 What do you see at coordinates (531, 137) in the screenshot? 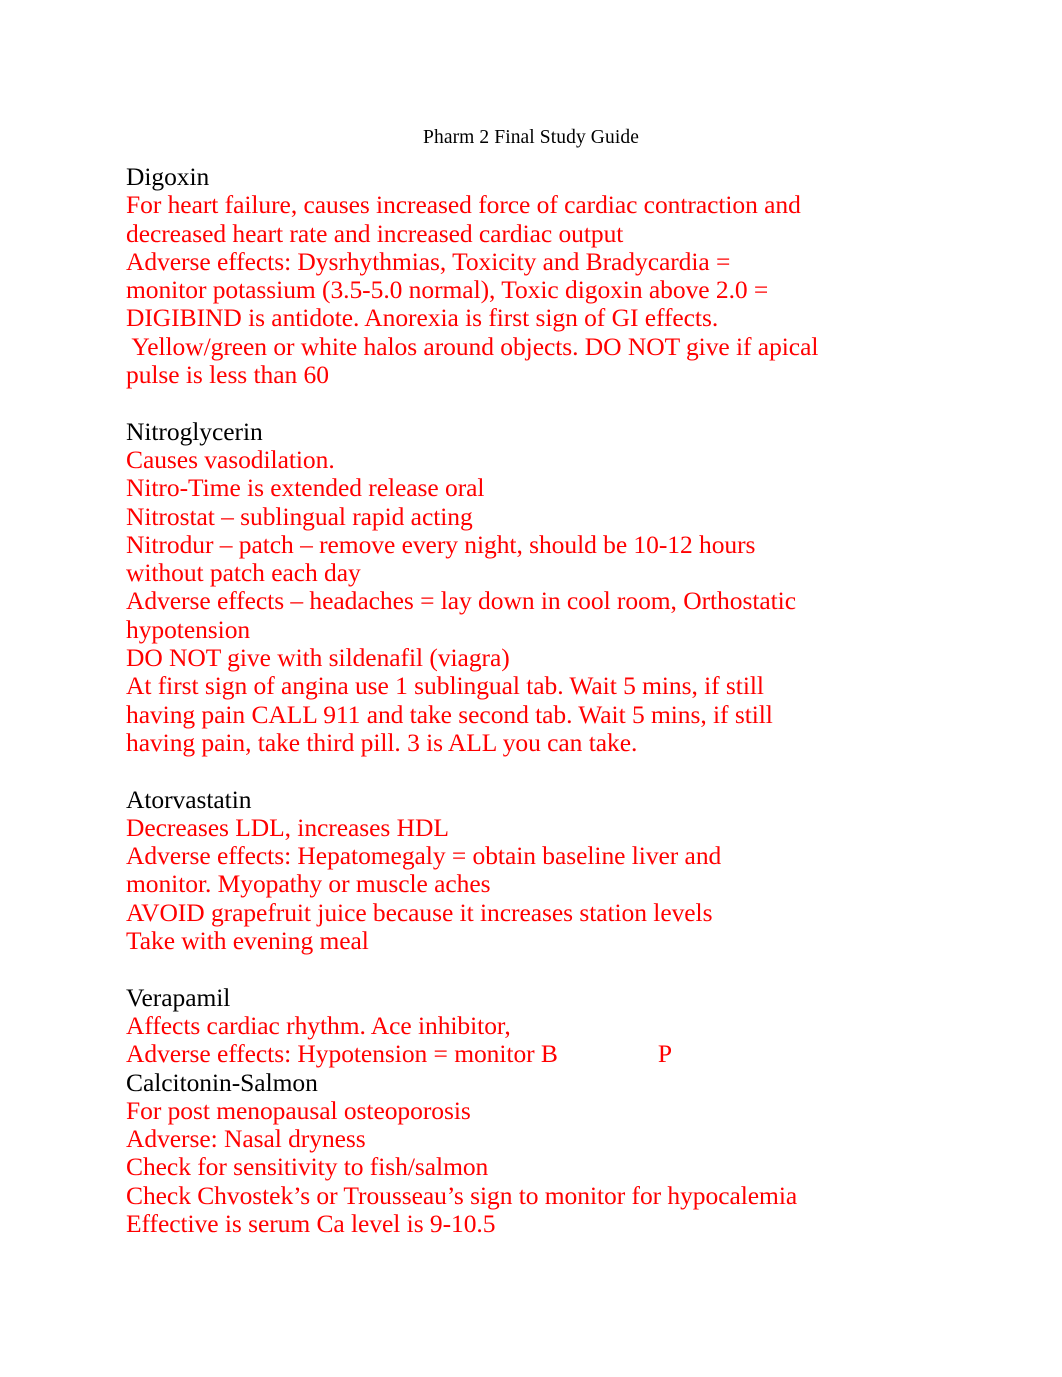
I see `page-title: Pharm 2 Final Study Guide` at bounding box center [531, 137].